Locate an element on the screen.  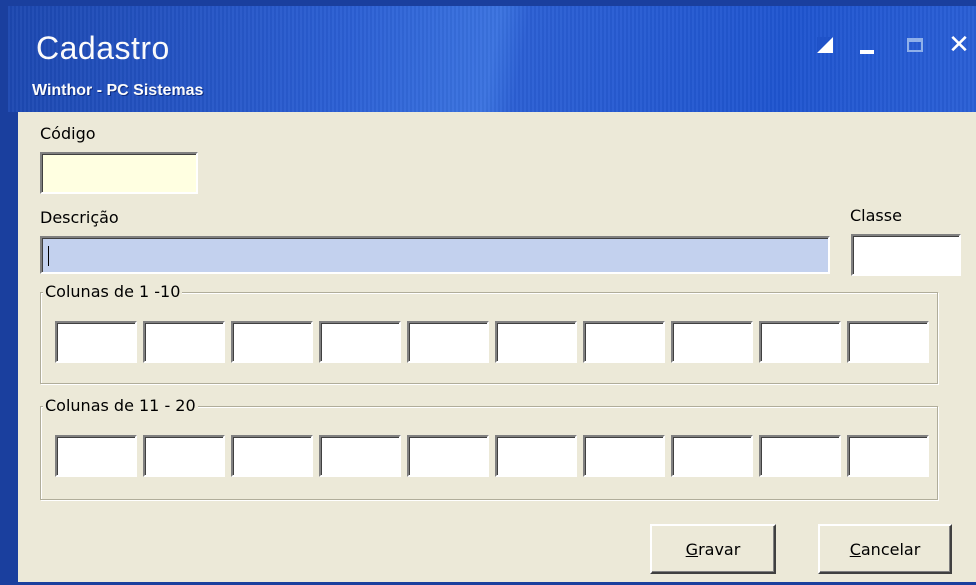
coluna-12-input is located at coordinates (184, 456).